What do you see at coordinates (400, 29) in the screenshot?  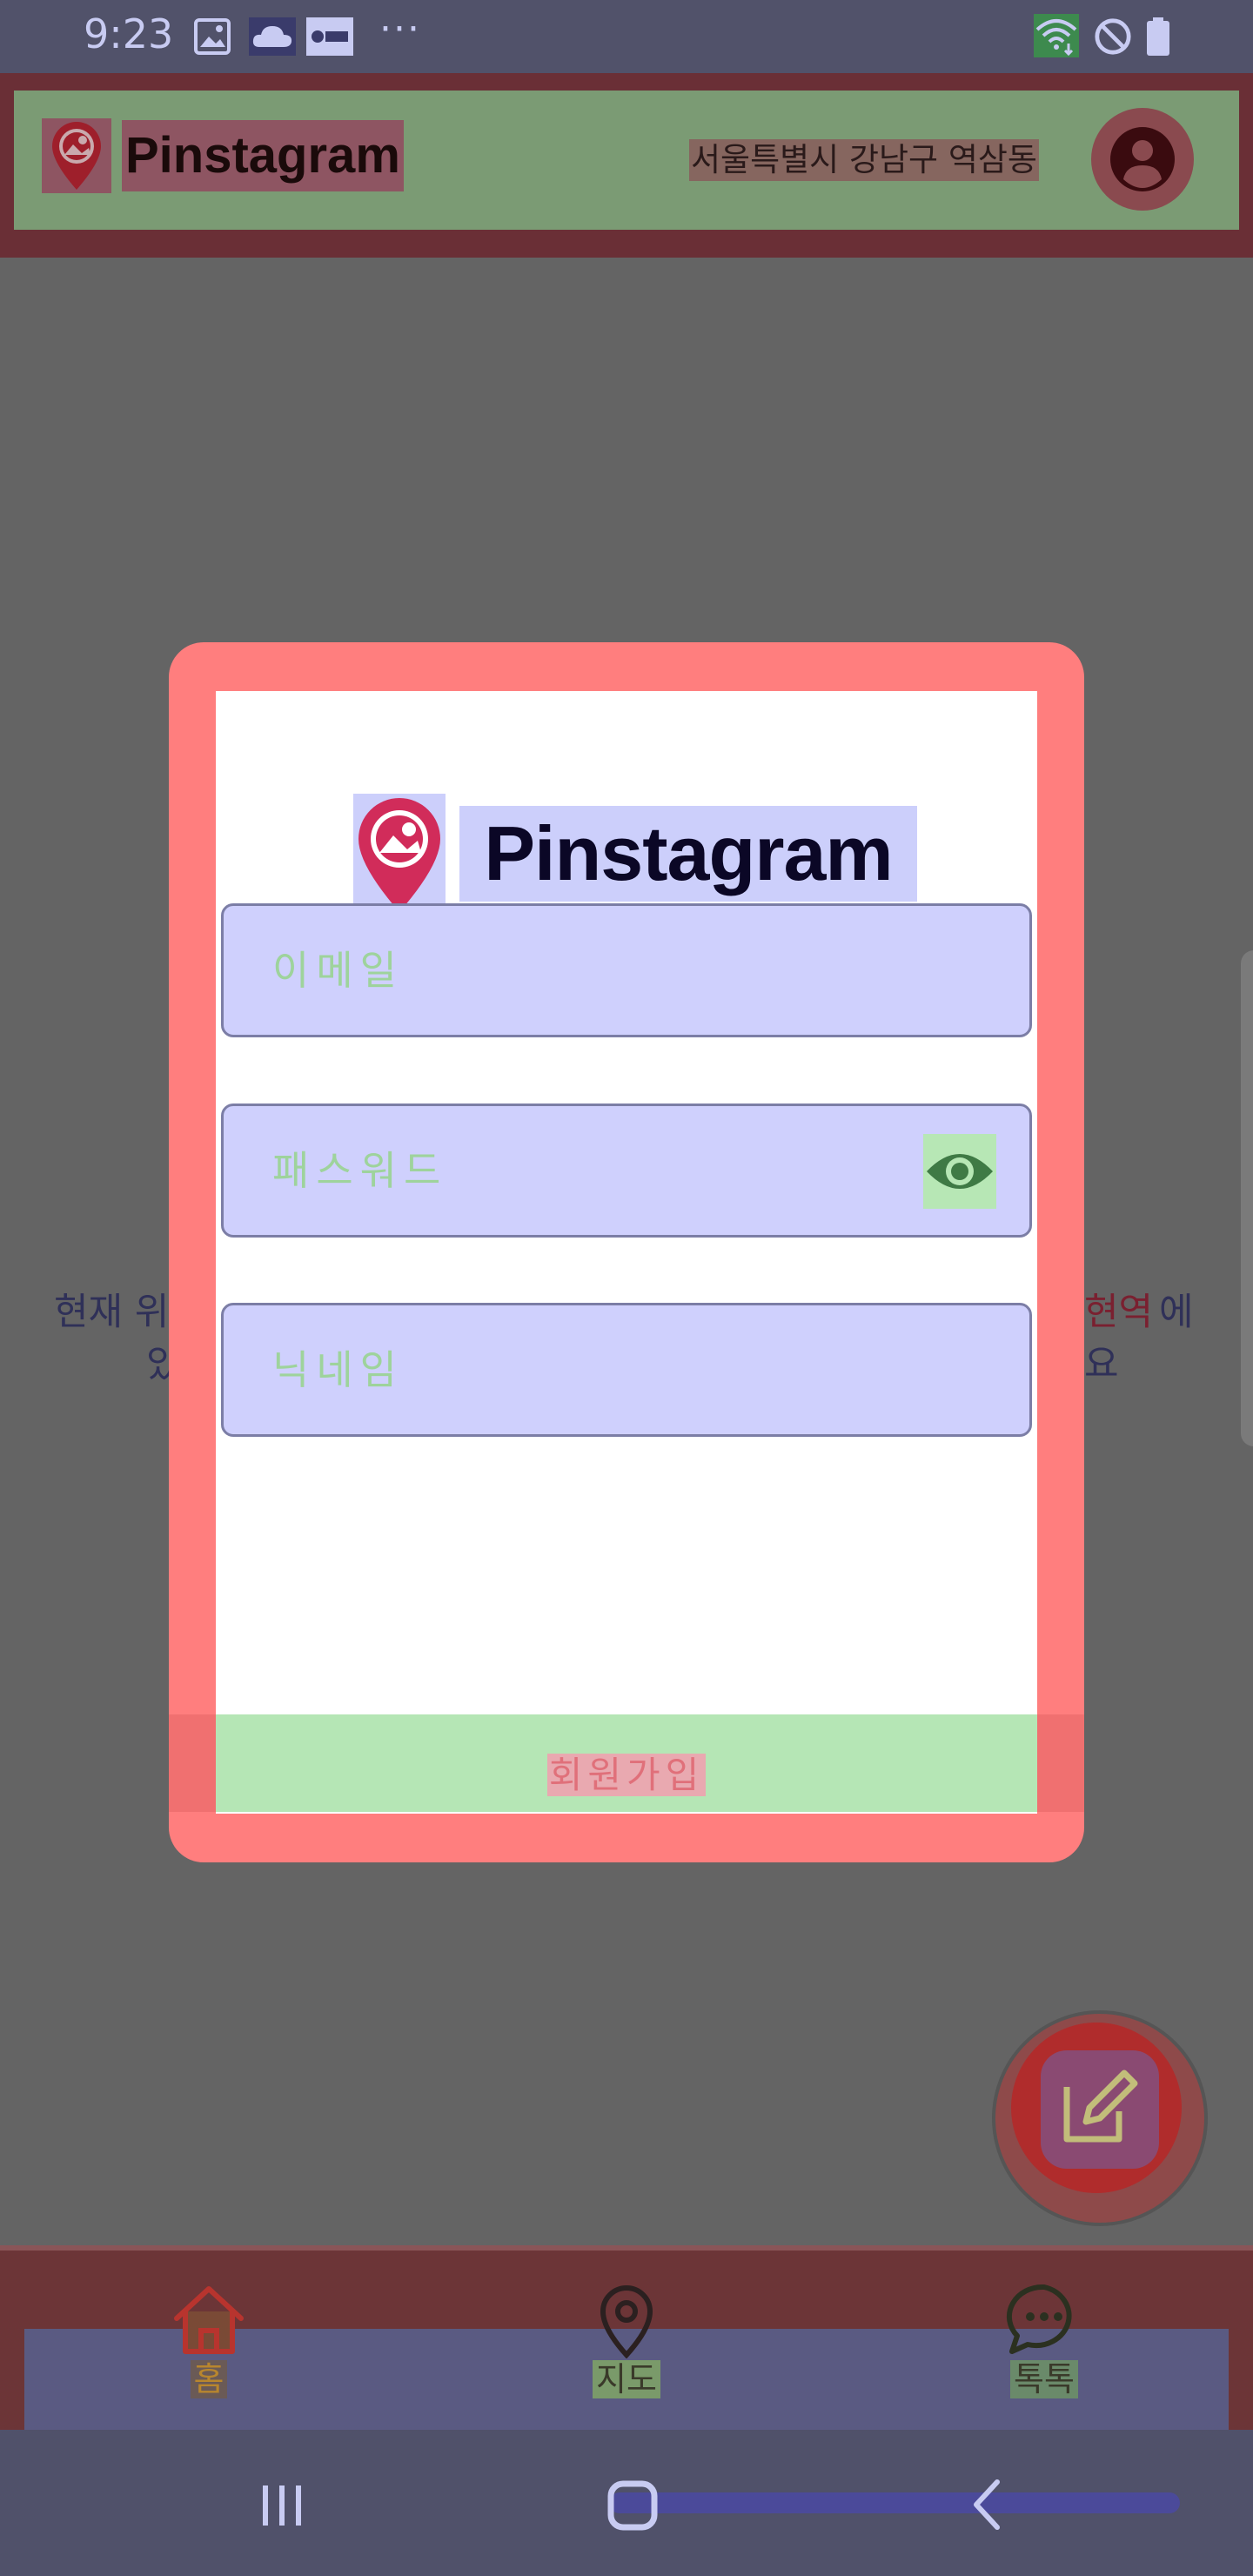 I see `overflow-dots: ···` at bounding box center [400, 29].